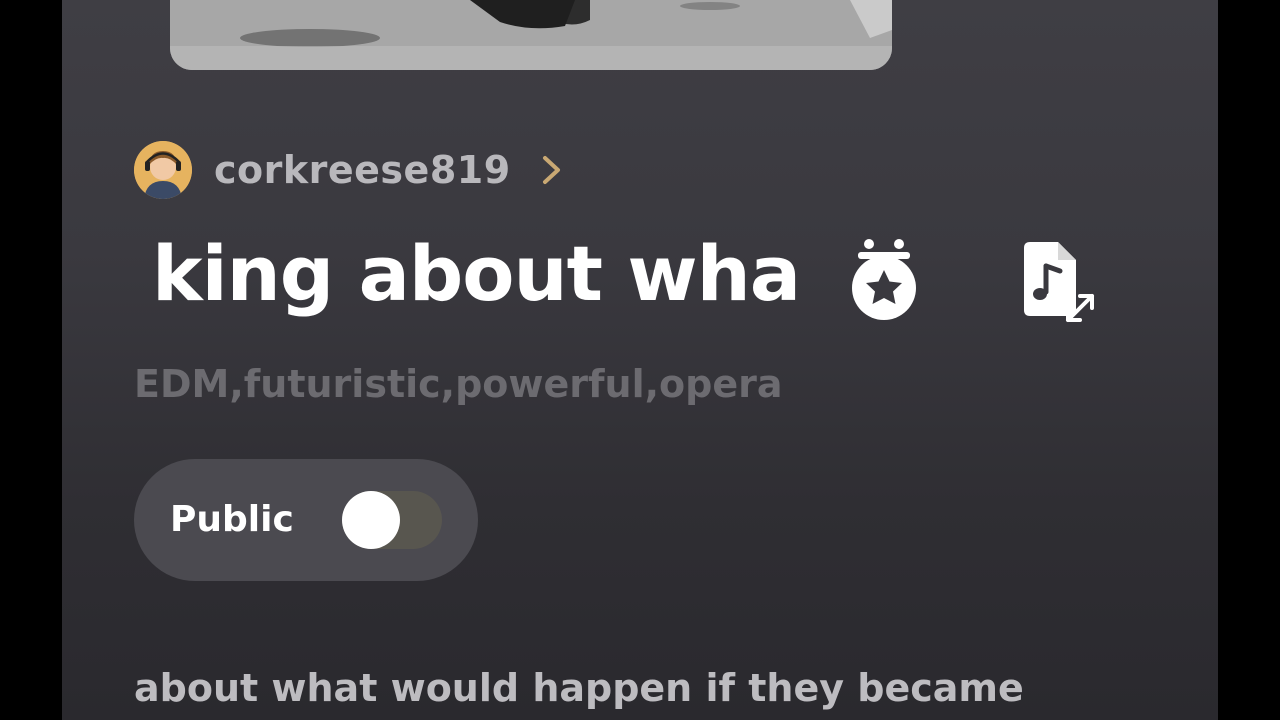 The image size is (1280, 720). Describe the element at coordinates (306, 520) in the screenshot. I see `public-toggle-container: Public` at that location.